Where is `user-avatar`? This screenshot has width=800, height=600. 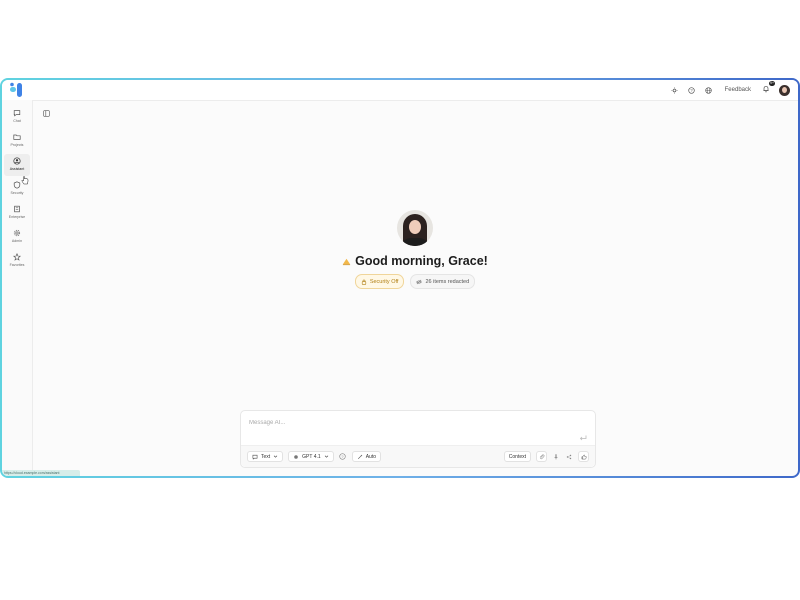 user-avatar is located at coordinates (784, 90).